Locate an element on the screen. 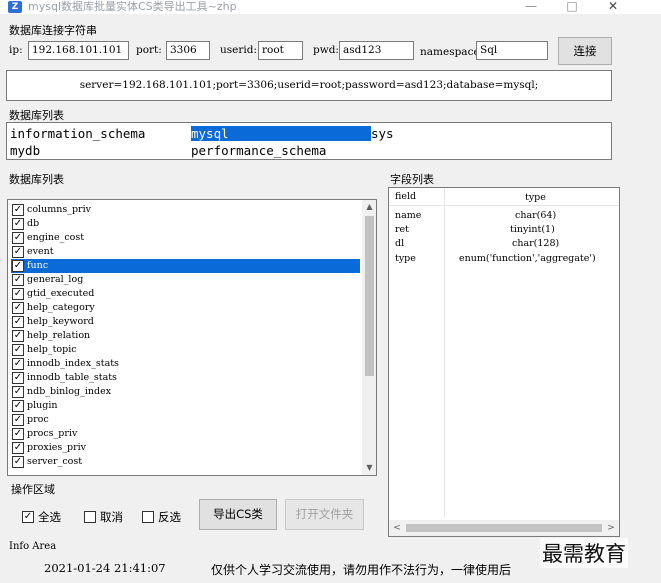 This screenshot has width=661, height=583. export-cs-button: 导出CS类 is located at coordinates (238, 514).